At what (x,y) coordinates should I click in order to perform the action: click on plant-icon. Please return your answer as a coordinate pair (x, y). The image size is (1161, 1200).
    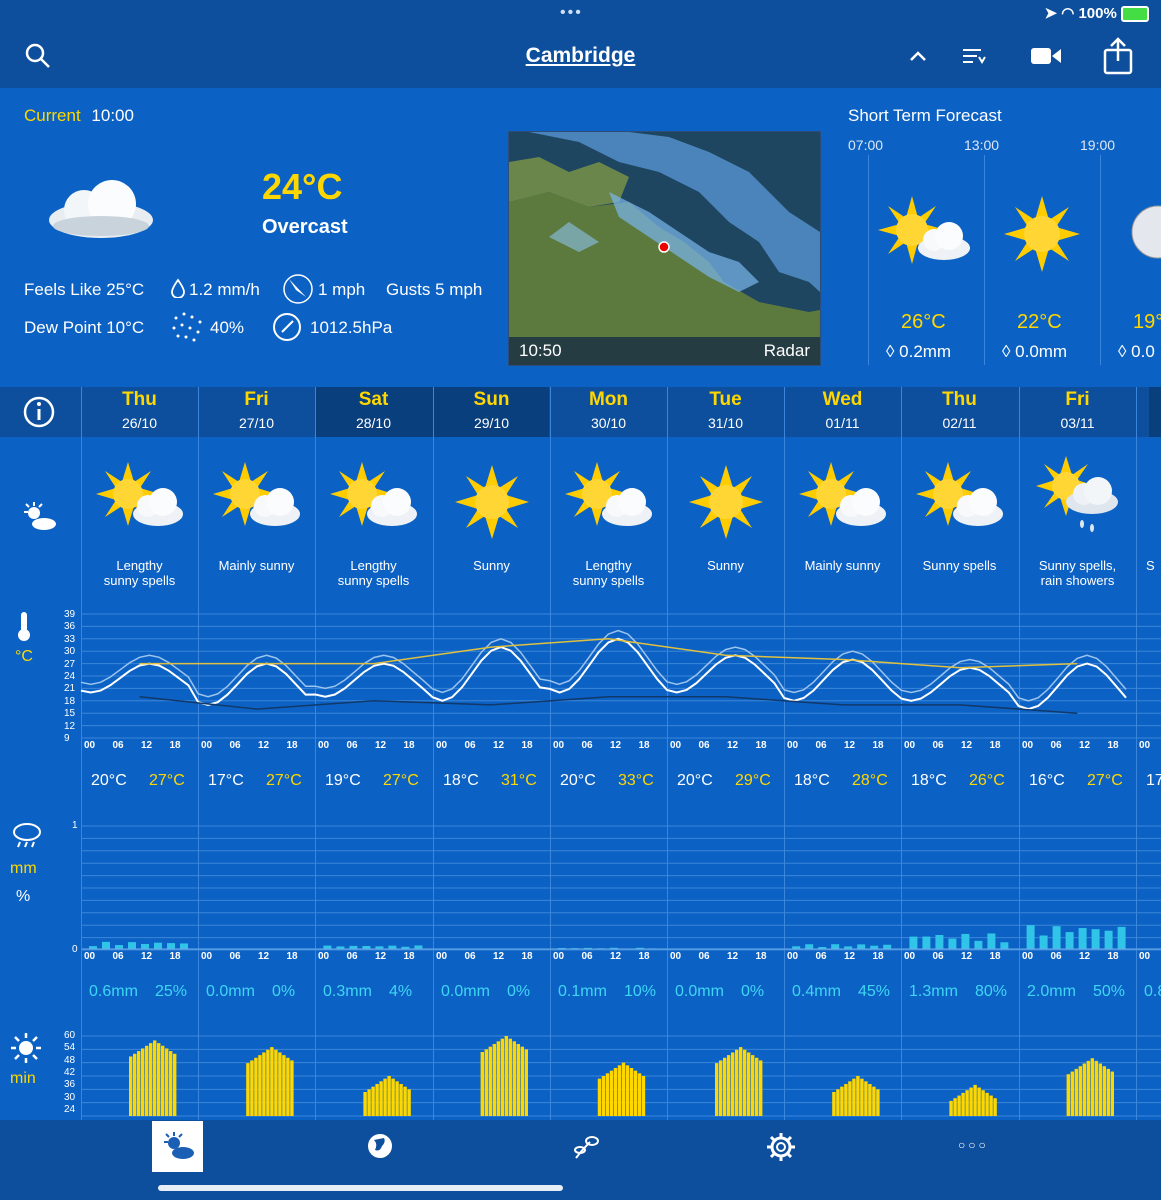
    Looking at the image, I should click on (585, 1149).